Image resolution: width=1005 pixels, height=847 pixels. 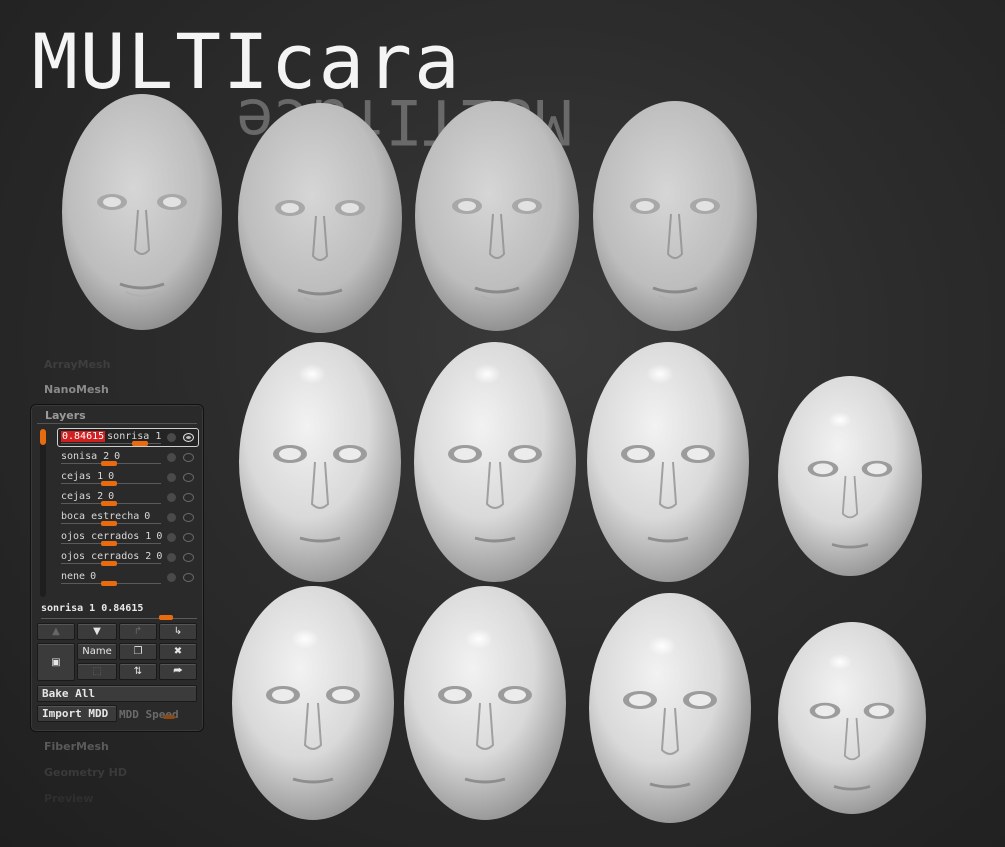 I want to click on current-layer-slider-knob, so click(x=166, y=617).